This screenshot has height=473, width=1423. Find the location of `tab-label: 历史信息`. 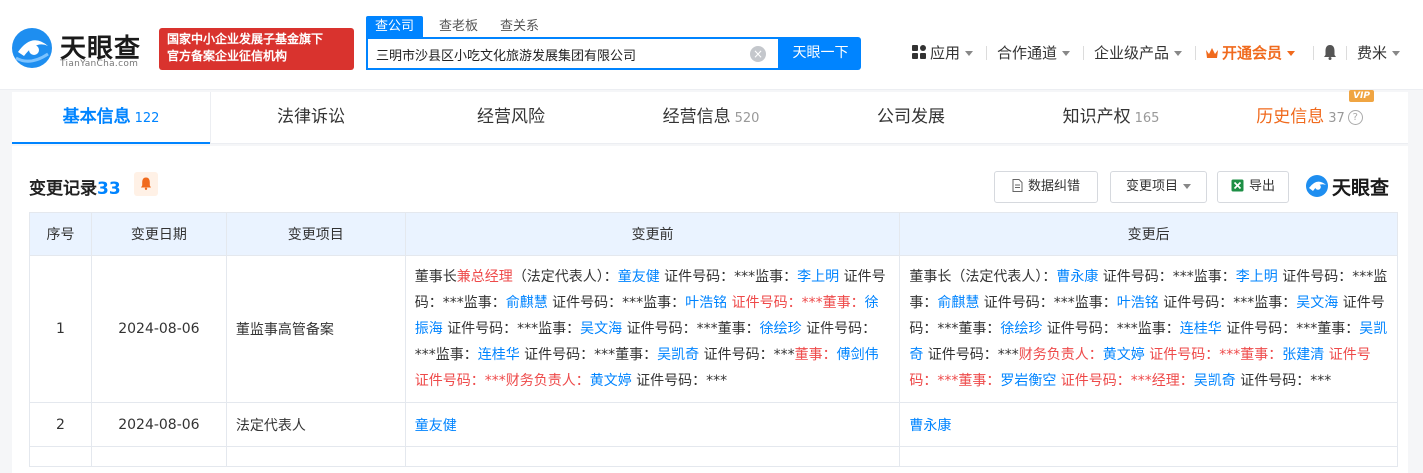

tab-label: 历史信息 is located at coordinates (1290, 117).